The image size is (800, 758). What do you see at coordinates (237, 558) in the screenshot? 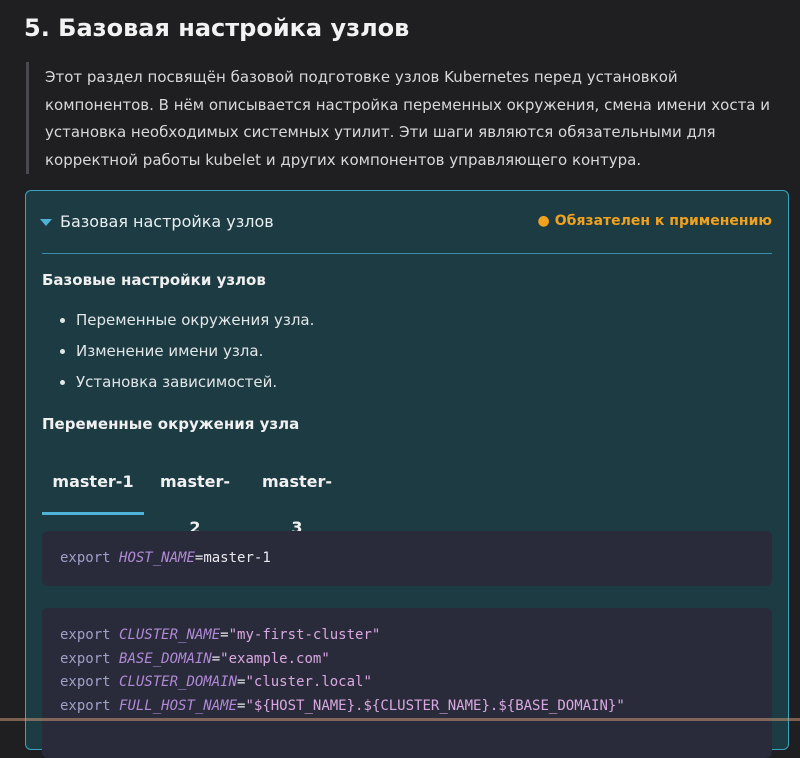
I see `code-value: master-1` at bounding box center [237, 558].